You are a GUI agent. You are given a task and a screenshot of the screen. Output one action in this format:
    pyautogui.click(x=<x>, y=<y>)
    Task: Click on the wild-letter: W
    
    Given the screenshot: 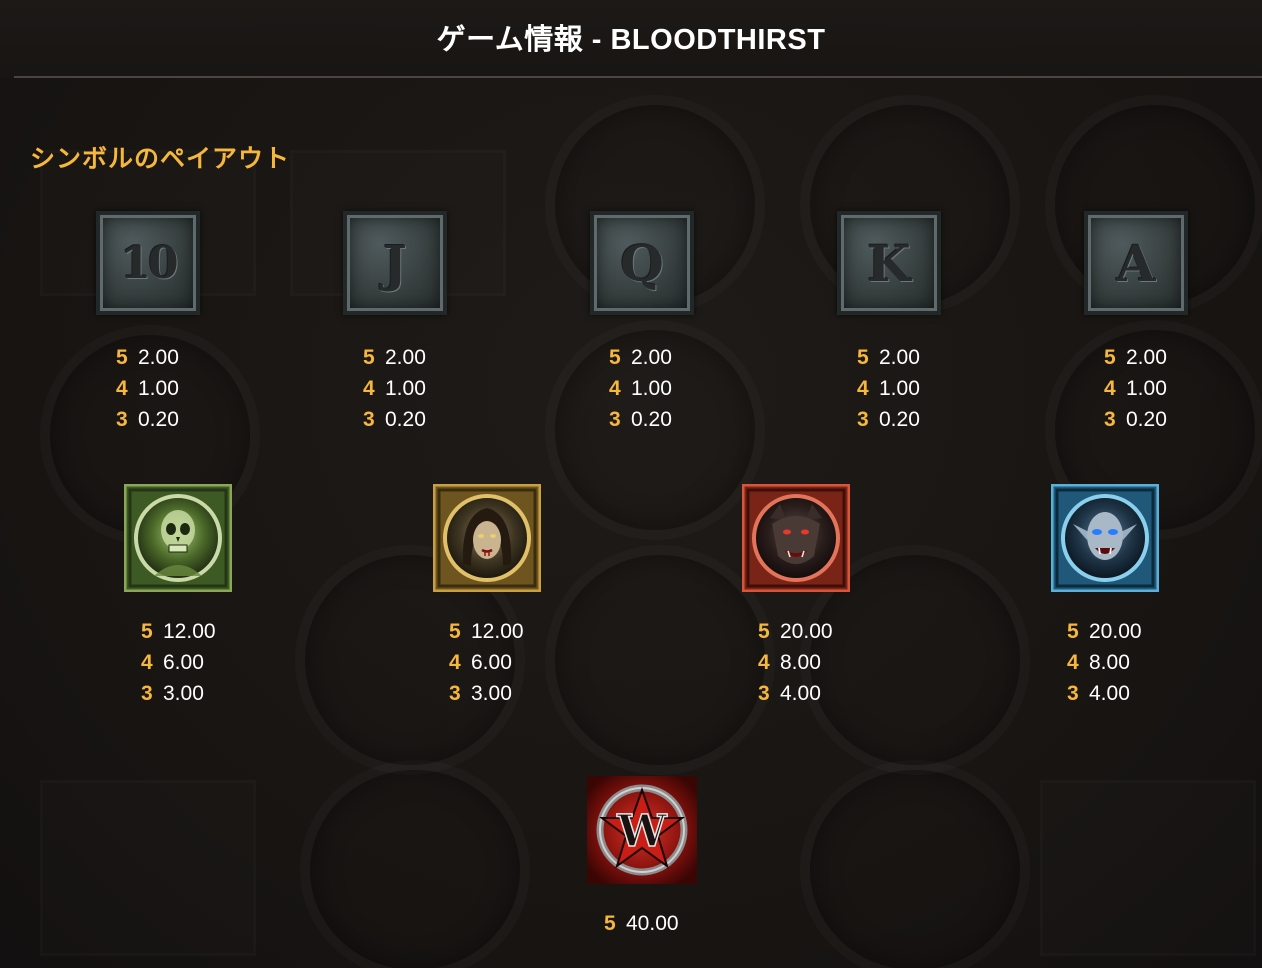 What is the action you would take?
    pyautogui.click(x=641, y=831)
    